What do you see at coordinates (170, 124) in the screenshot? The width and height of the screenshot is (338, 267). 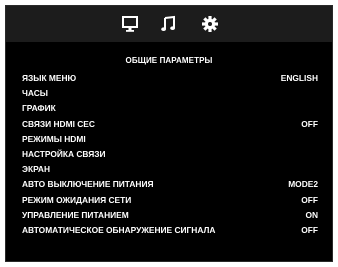 I see `menu-item-hdmi-cec: СВЯЗИ HDMI CEC OFF` at bounding box center [170, 124].